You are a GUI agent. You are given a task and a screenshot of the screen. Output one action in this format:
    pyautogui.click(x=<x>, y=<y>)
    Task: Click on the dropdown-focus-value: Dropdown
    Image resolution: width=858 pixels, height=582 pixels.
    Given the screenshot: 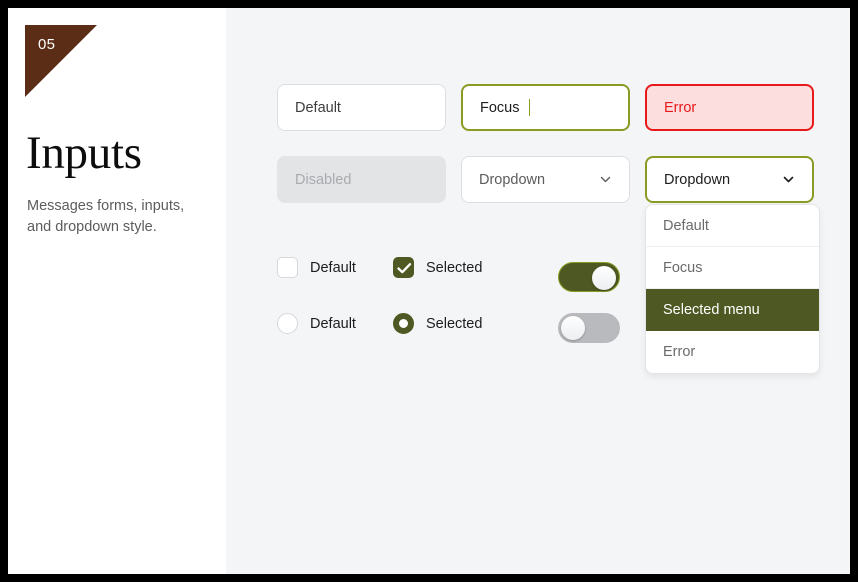 What is the action you would take?
    pyautogui.click(x=697, y=179)
    